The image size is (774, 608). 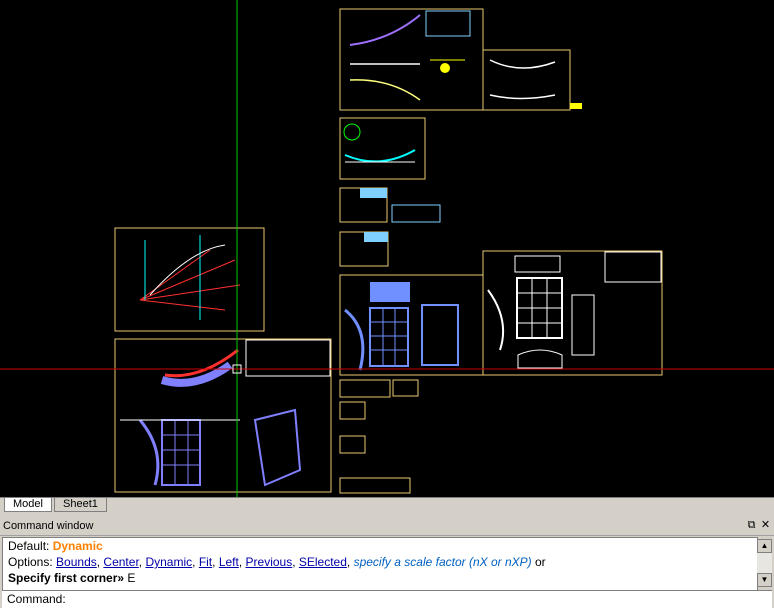 I want to click on history-line-prompt: Specify first corner» E, so click(x=71, y=578).